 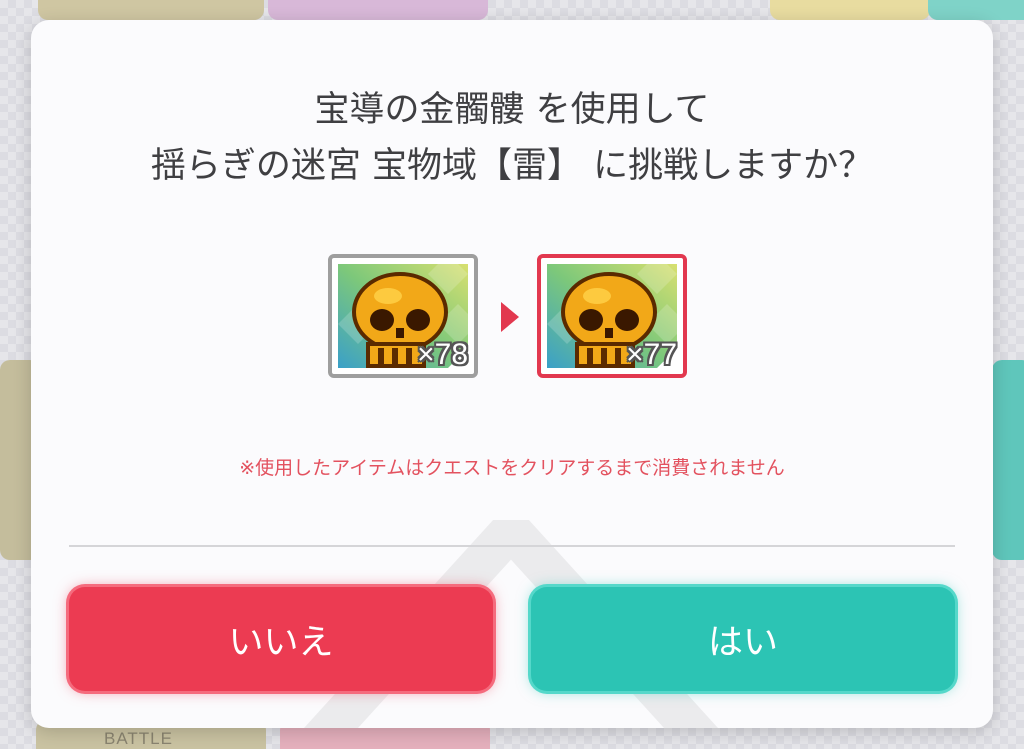 What do you see at coordinates (512, 468) in the screenshot?
I see `consumption-note: ※使用したアイテムはクエストをクリアするまで消費されません` at bounding box center [512, 468].